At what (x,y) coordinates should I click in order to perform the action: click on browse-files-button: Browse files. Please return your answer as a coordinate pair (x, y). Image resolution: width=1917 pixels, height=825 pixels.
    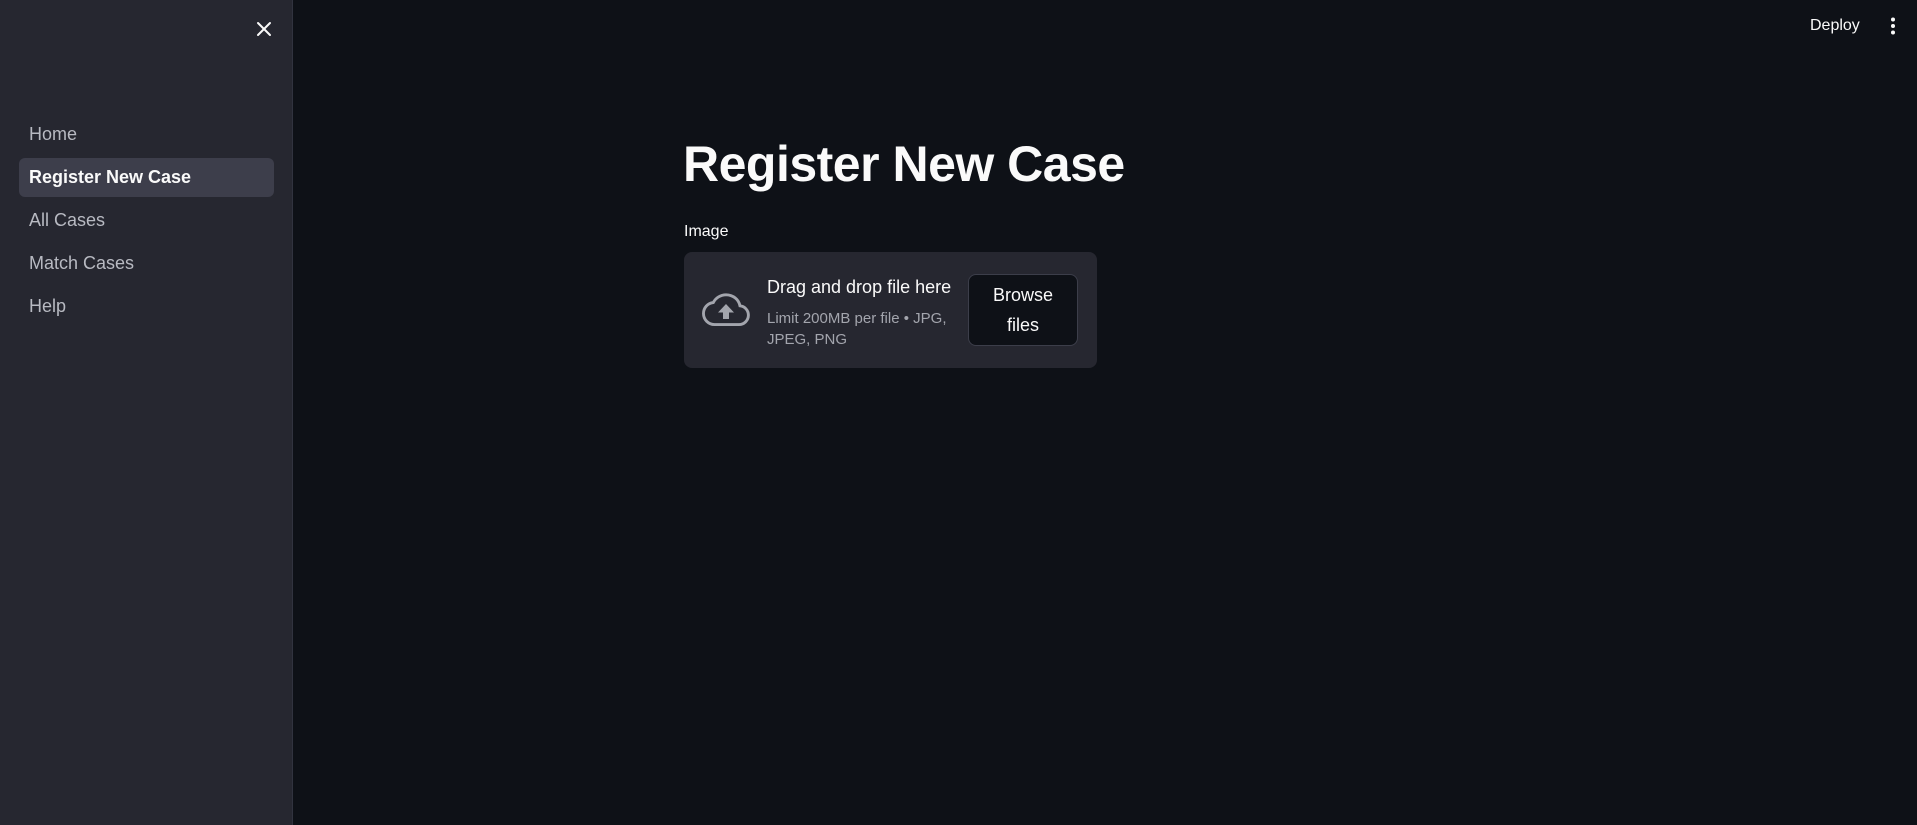
    Looking at the image, I should click on (1023, 310).